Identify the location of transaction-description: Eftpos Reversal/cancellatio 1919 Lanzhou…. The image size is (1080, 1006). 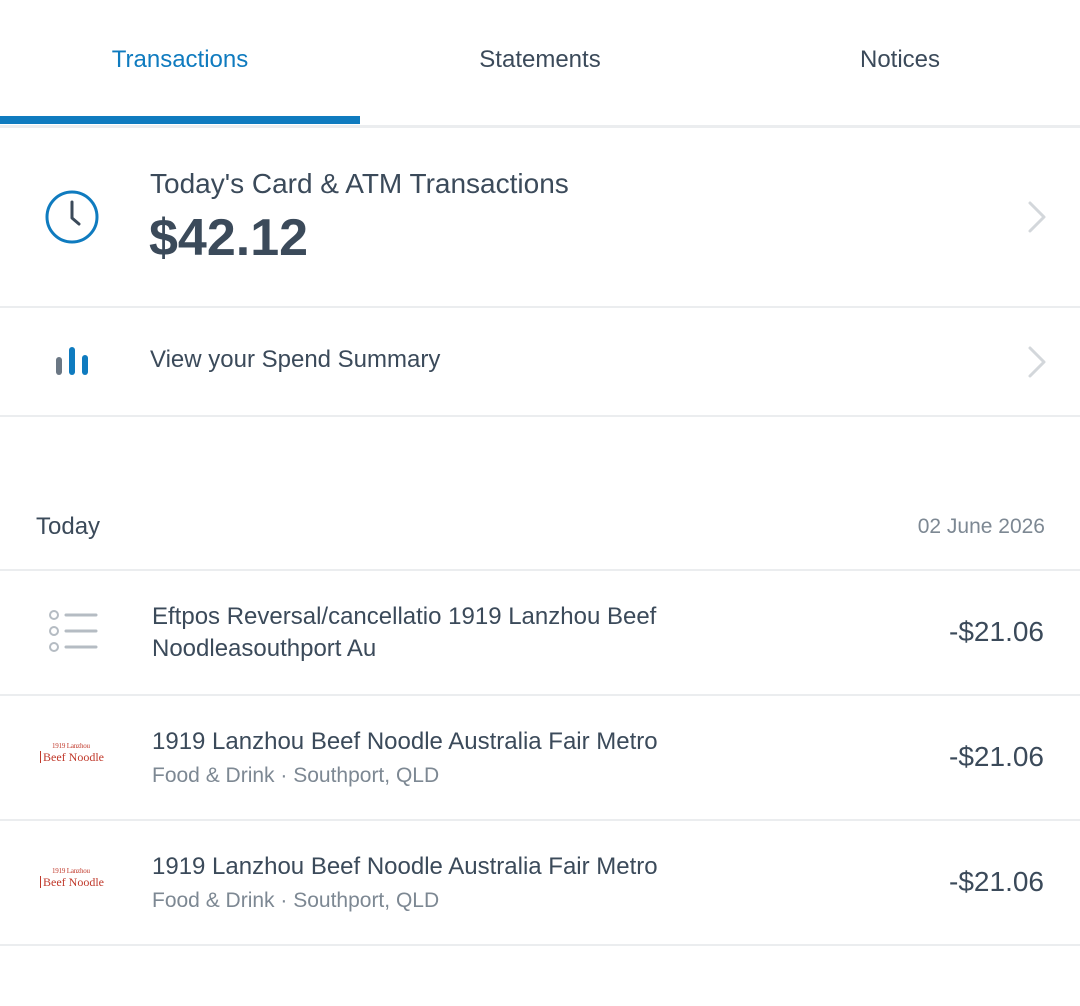
(404, 632).